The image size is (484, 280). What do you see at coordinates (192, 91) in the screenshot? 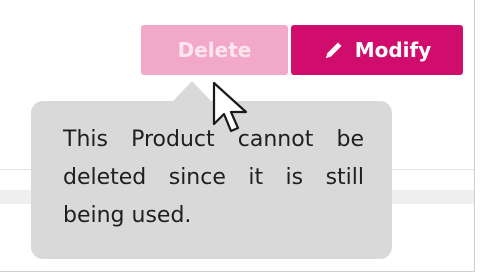
I see `tooltip-arrow` at bounding box center [192, 91].